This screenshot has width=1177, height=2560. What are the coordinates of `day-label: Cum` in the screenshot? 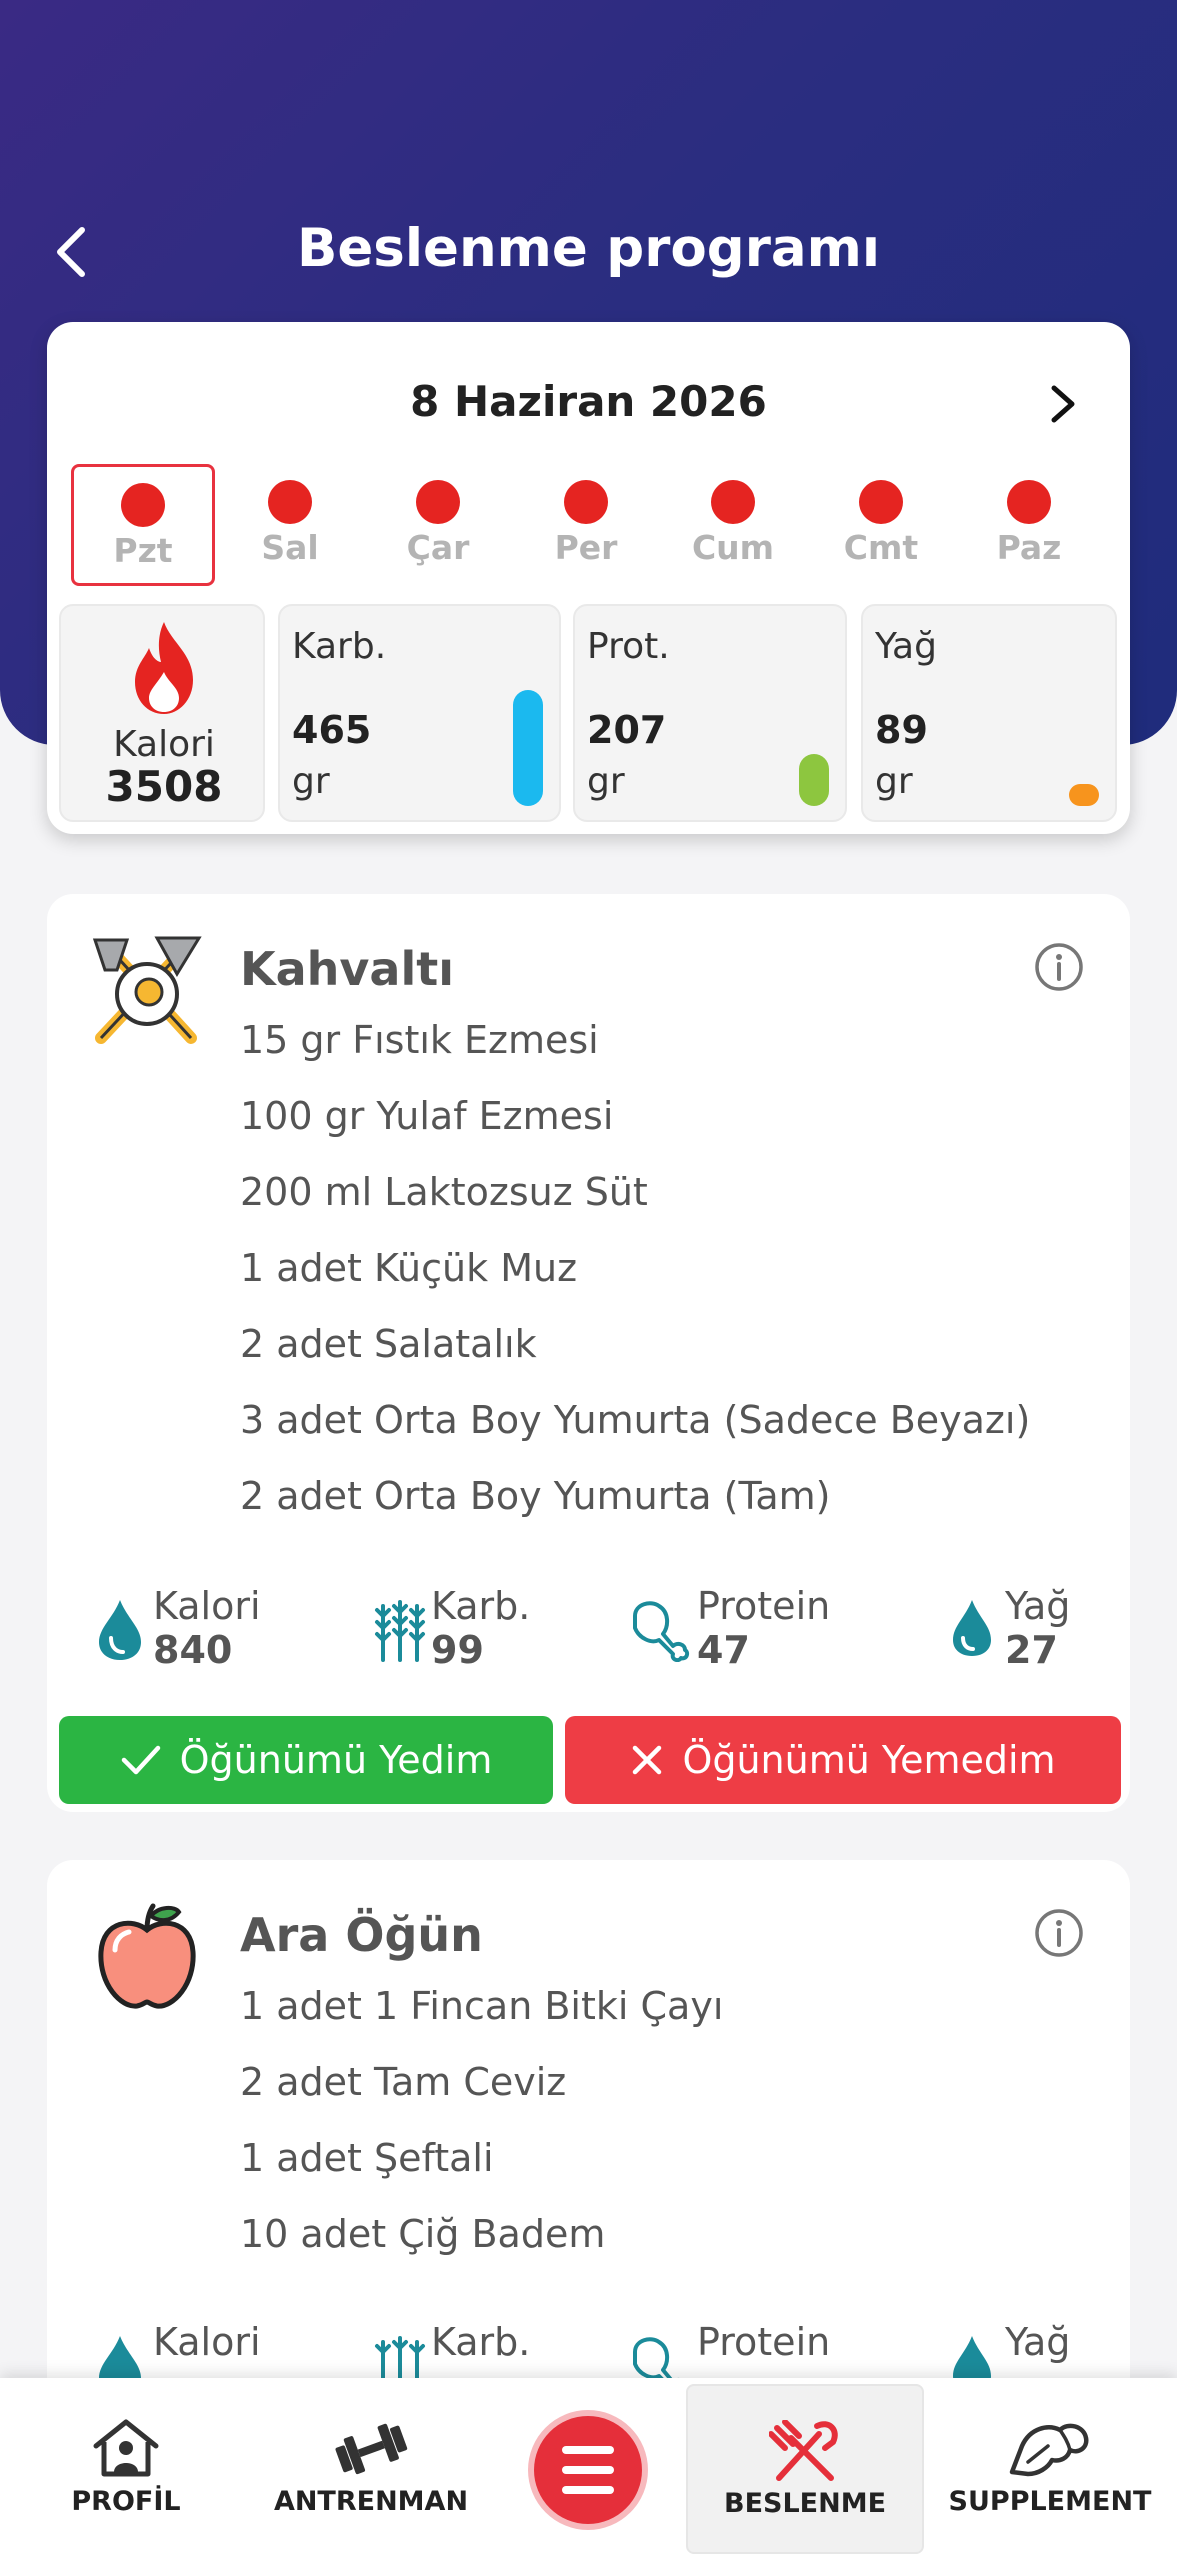 It's located at (733, 547).